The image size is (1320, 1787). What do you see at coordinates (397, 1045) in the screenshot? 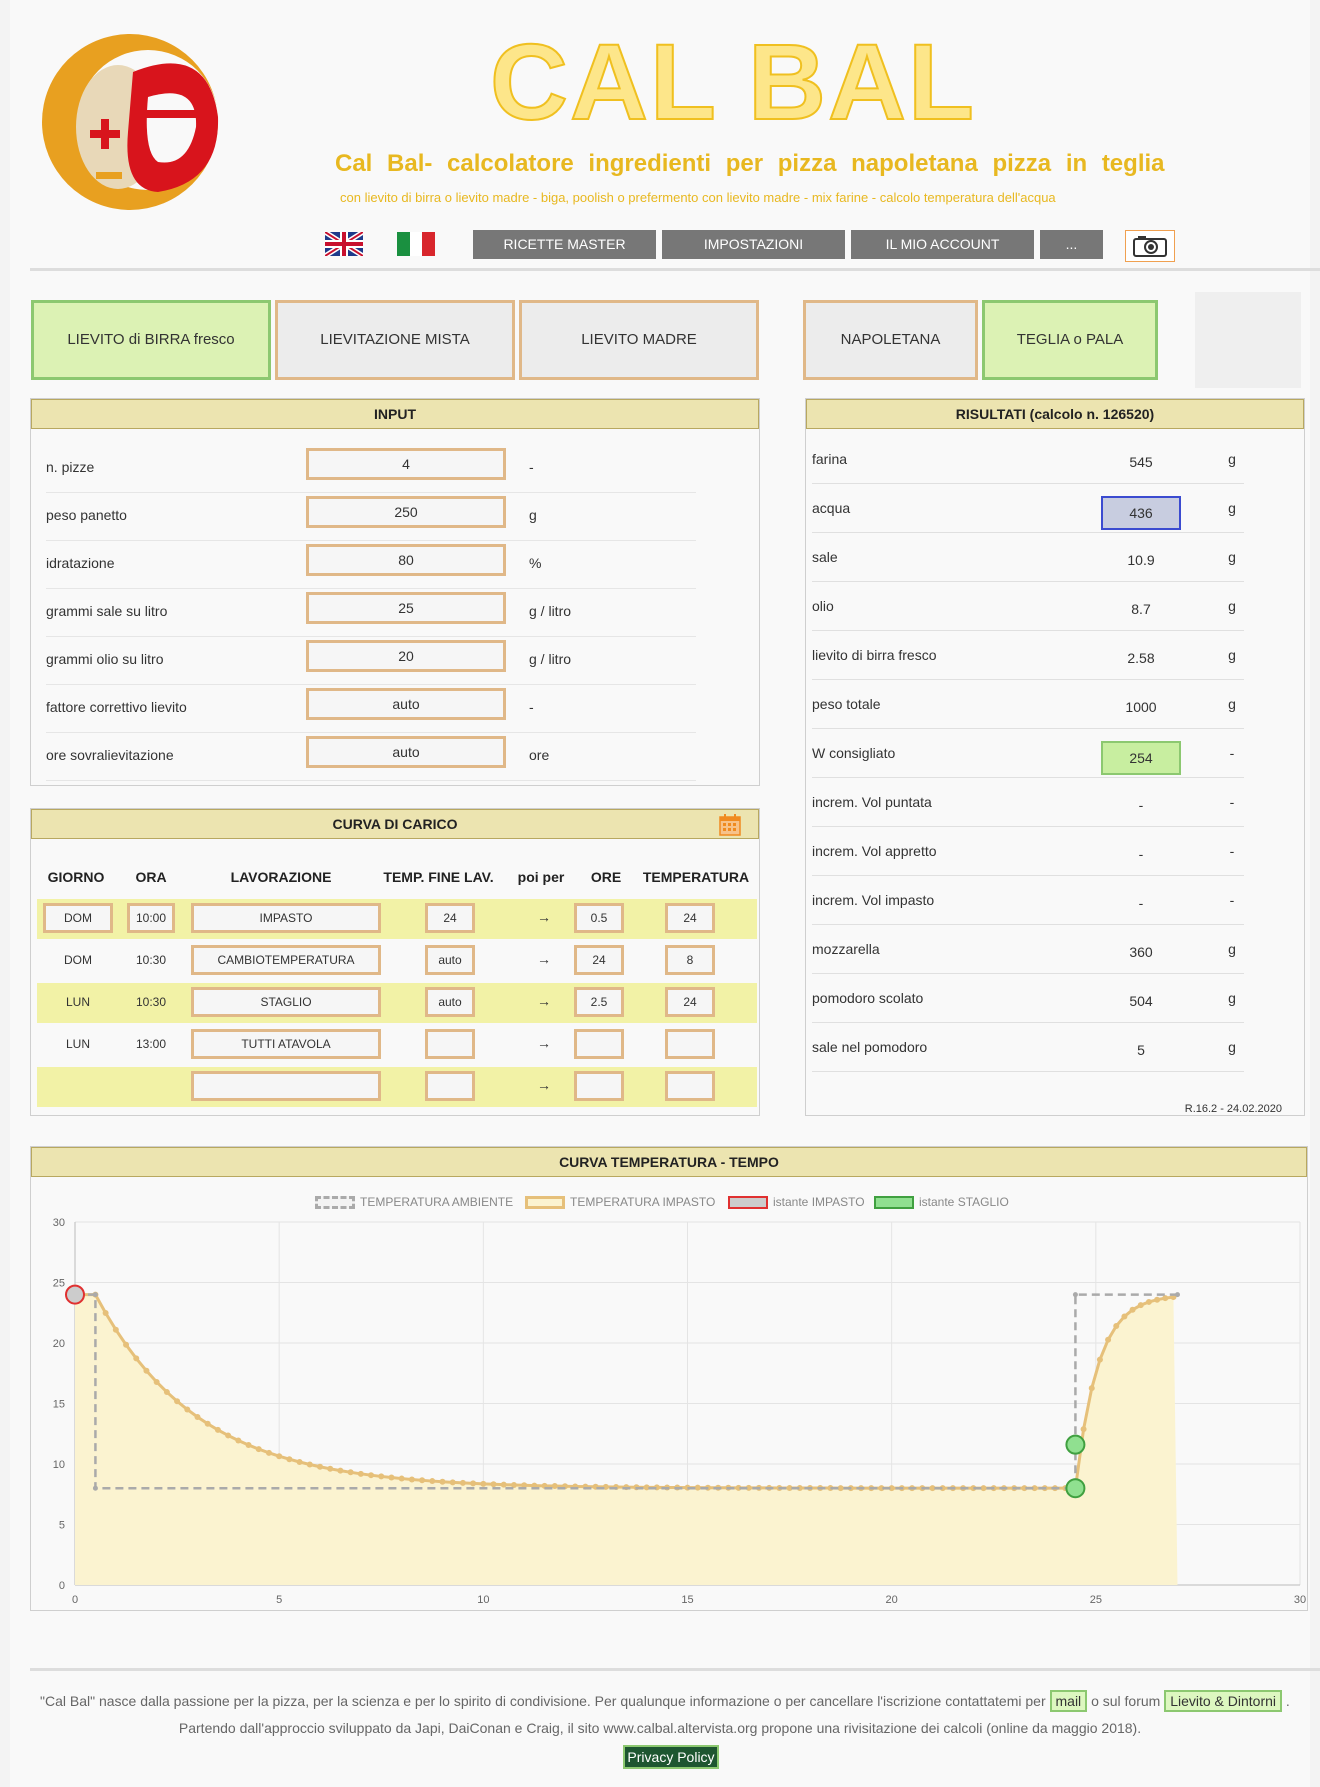
I see `schedule-row: LUN 13:00 TUTTI ATAVOLA →` at bounding box center [397, 1045].